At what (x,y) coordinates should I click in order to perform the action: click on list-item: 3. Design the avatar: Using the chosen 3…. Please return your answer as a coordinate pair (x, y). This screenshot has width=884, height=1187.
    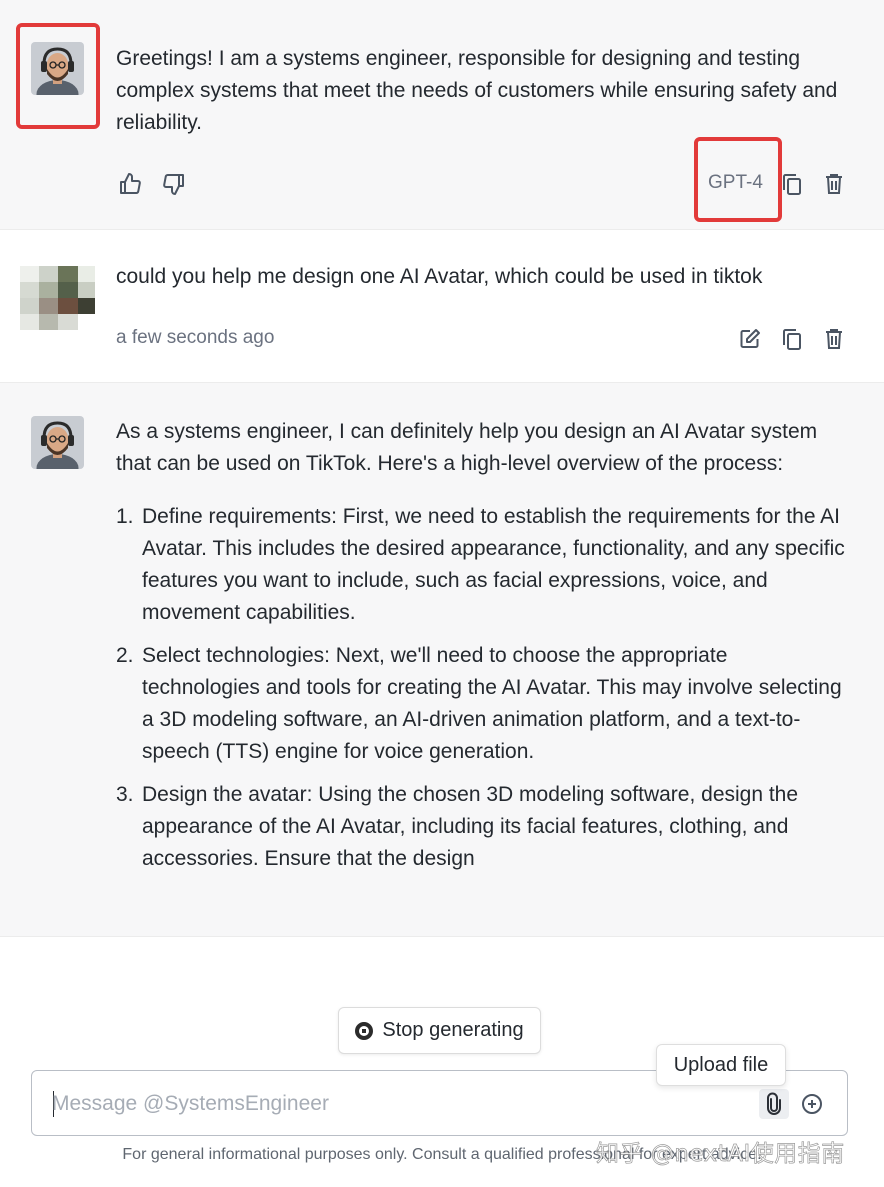
    Looking at the image, I should click on (483, 827).